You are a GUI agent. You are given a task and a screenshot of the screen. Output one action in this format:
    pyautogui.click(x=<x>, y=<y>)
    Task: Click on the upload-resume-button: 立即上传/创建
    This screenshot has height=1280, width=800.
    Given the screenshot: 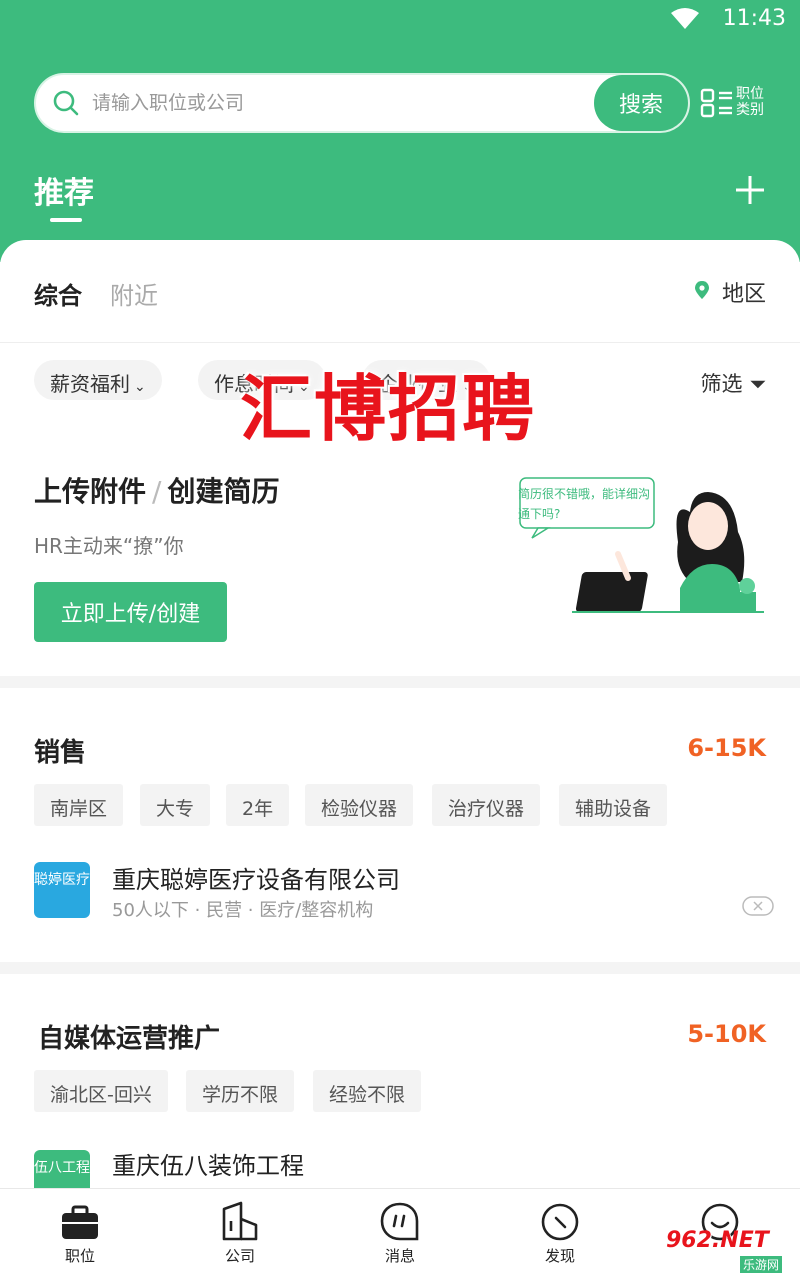 What is the action you would take?
    pyautogui.click(x=130, y=612)
    